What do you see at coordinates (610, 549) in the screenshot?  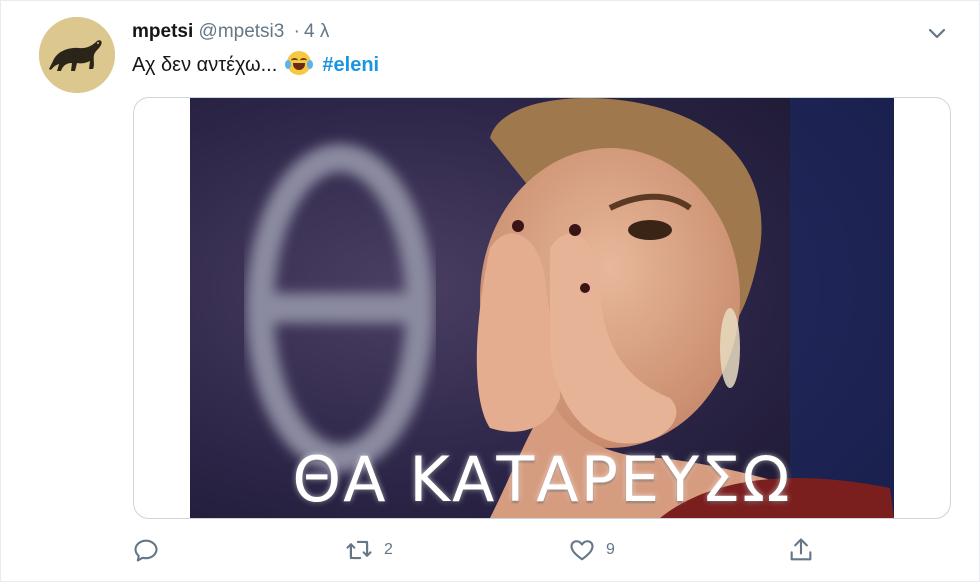 I see `like-count: 9` at bounding box center [610, 549].